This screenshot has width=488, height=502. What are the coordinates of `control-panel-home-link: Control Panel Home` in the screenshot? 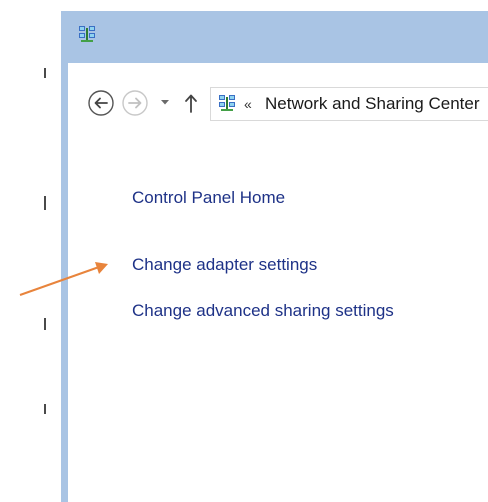 It's located at (208, 197).